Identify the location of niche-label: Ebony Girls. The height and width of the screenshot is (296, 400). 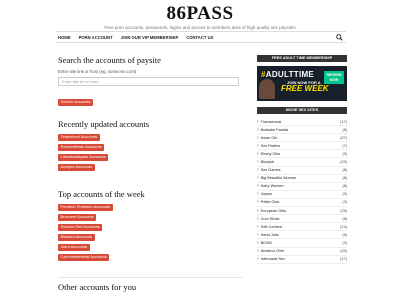
(269, 154).